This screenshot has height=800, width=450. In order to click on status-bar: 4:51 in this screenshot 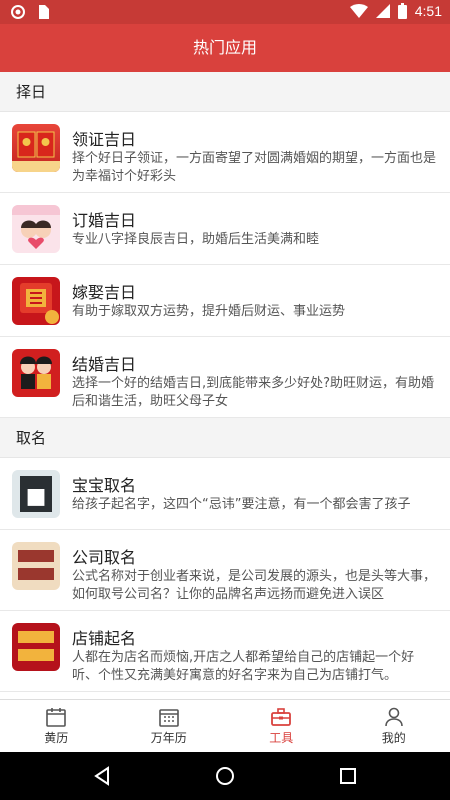, I will do `click(225, 12)`.